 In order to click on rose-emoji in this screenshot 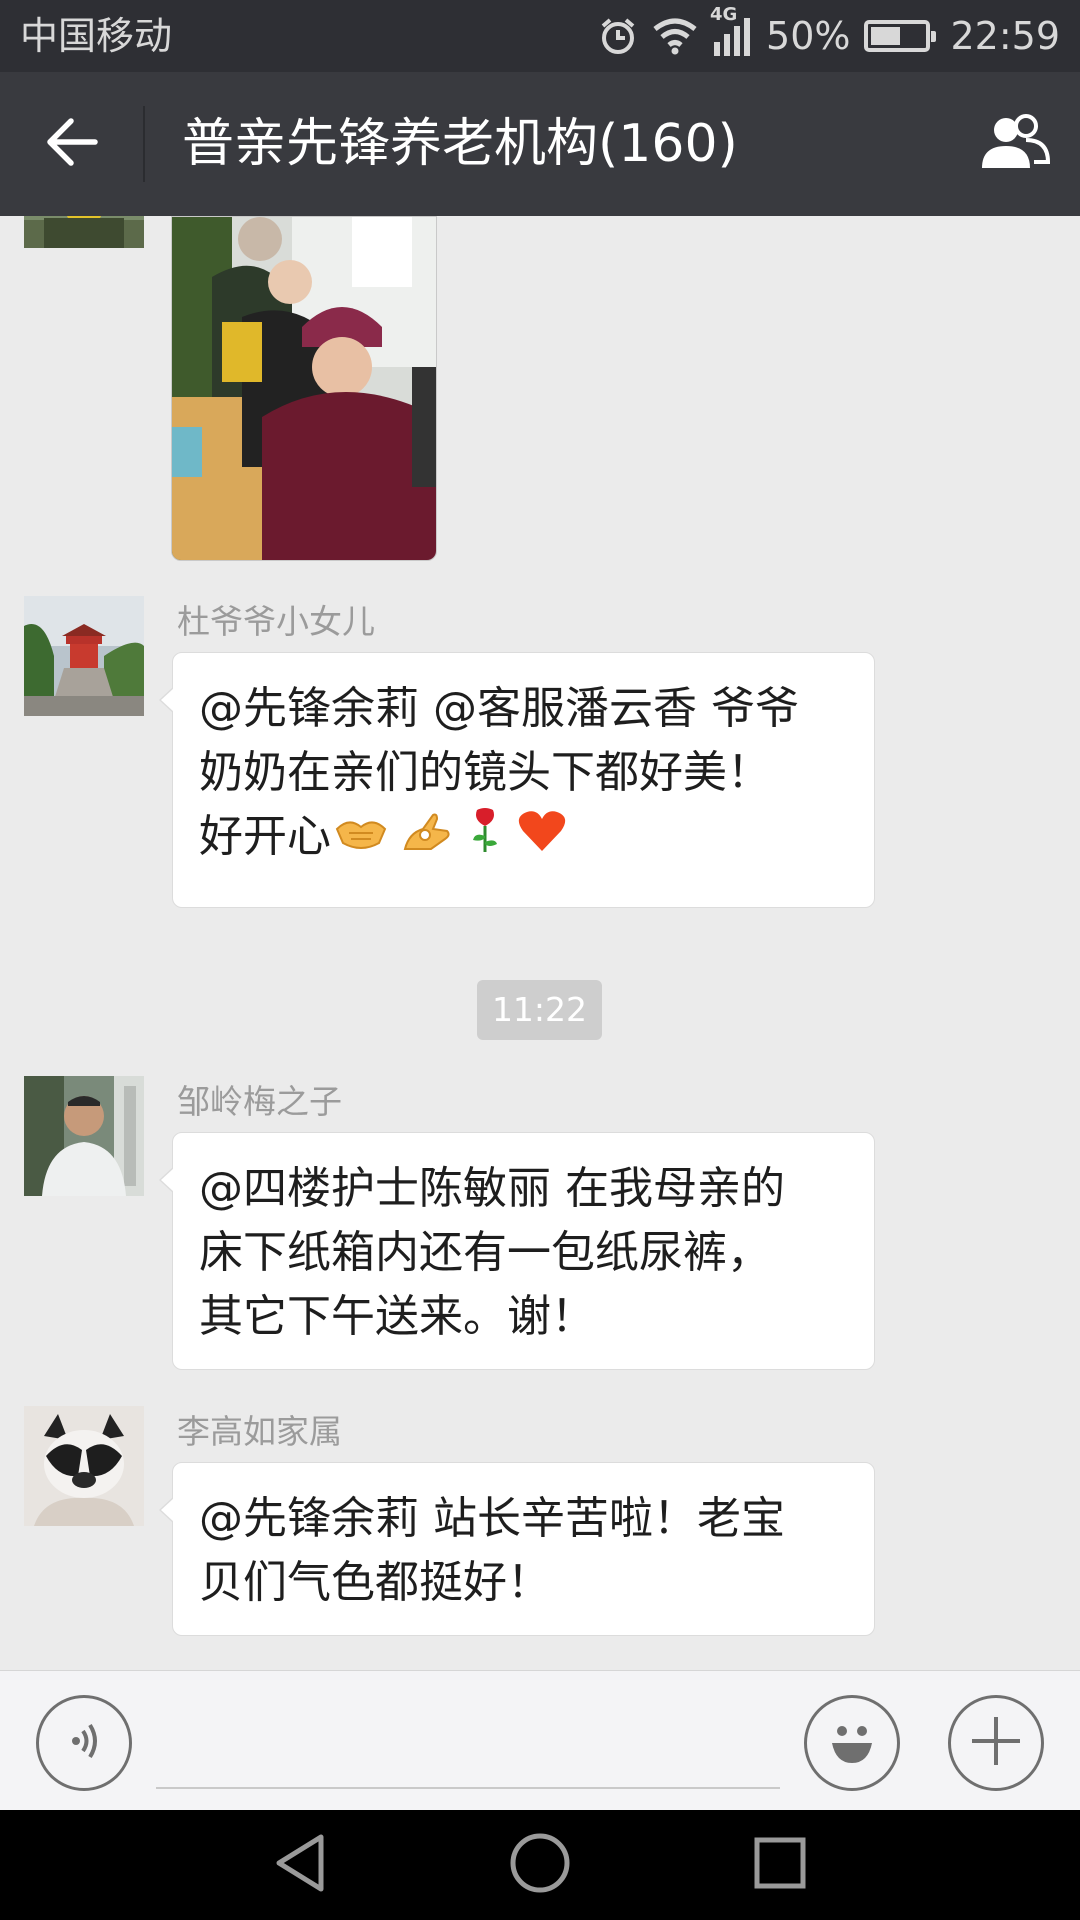, I will do `click(485, 839)`.